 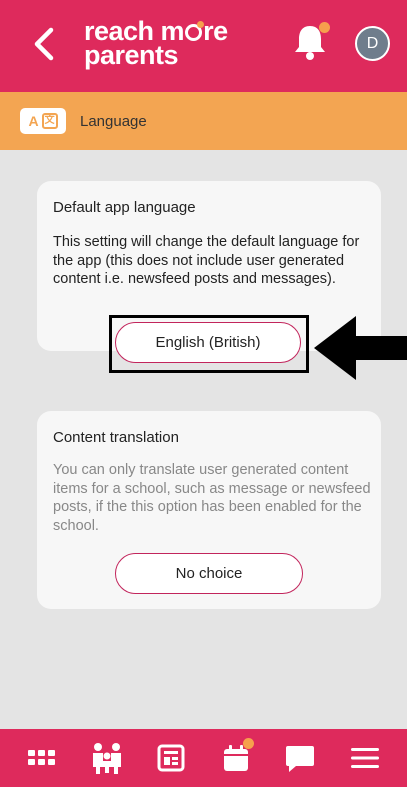 I want to click on page-subheader: A 文 Language, so click(x=203, y=121).